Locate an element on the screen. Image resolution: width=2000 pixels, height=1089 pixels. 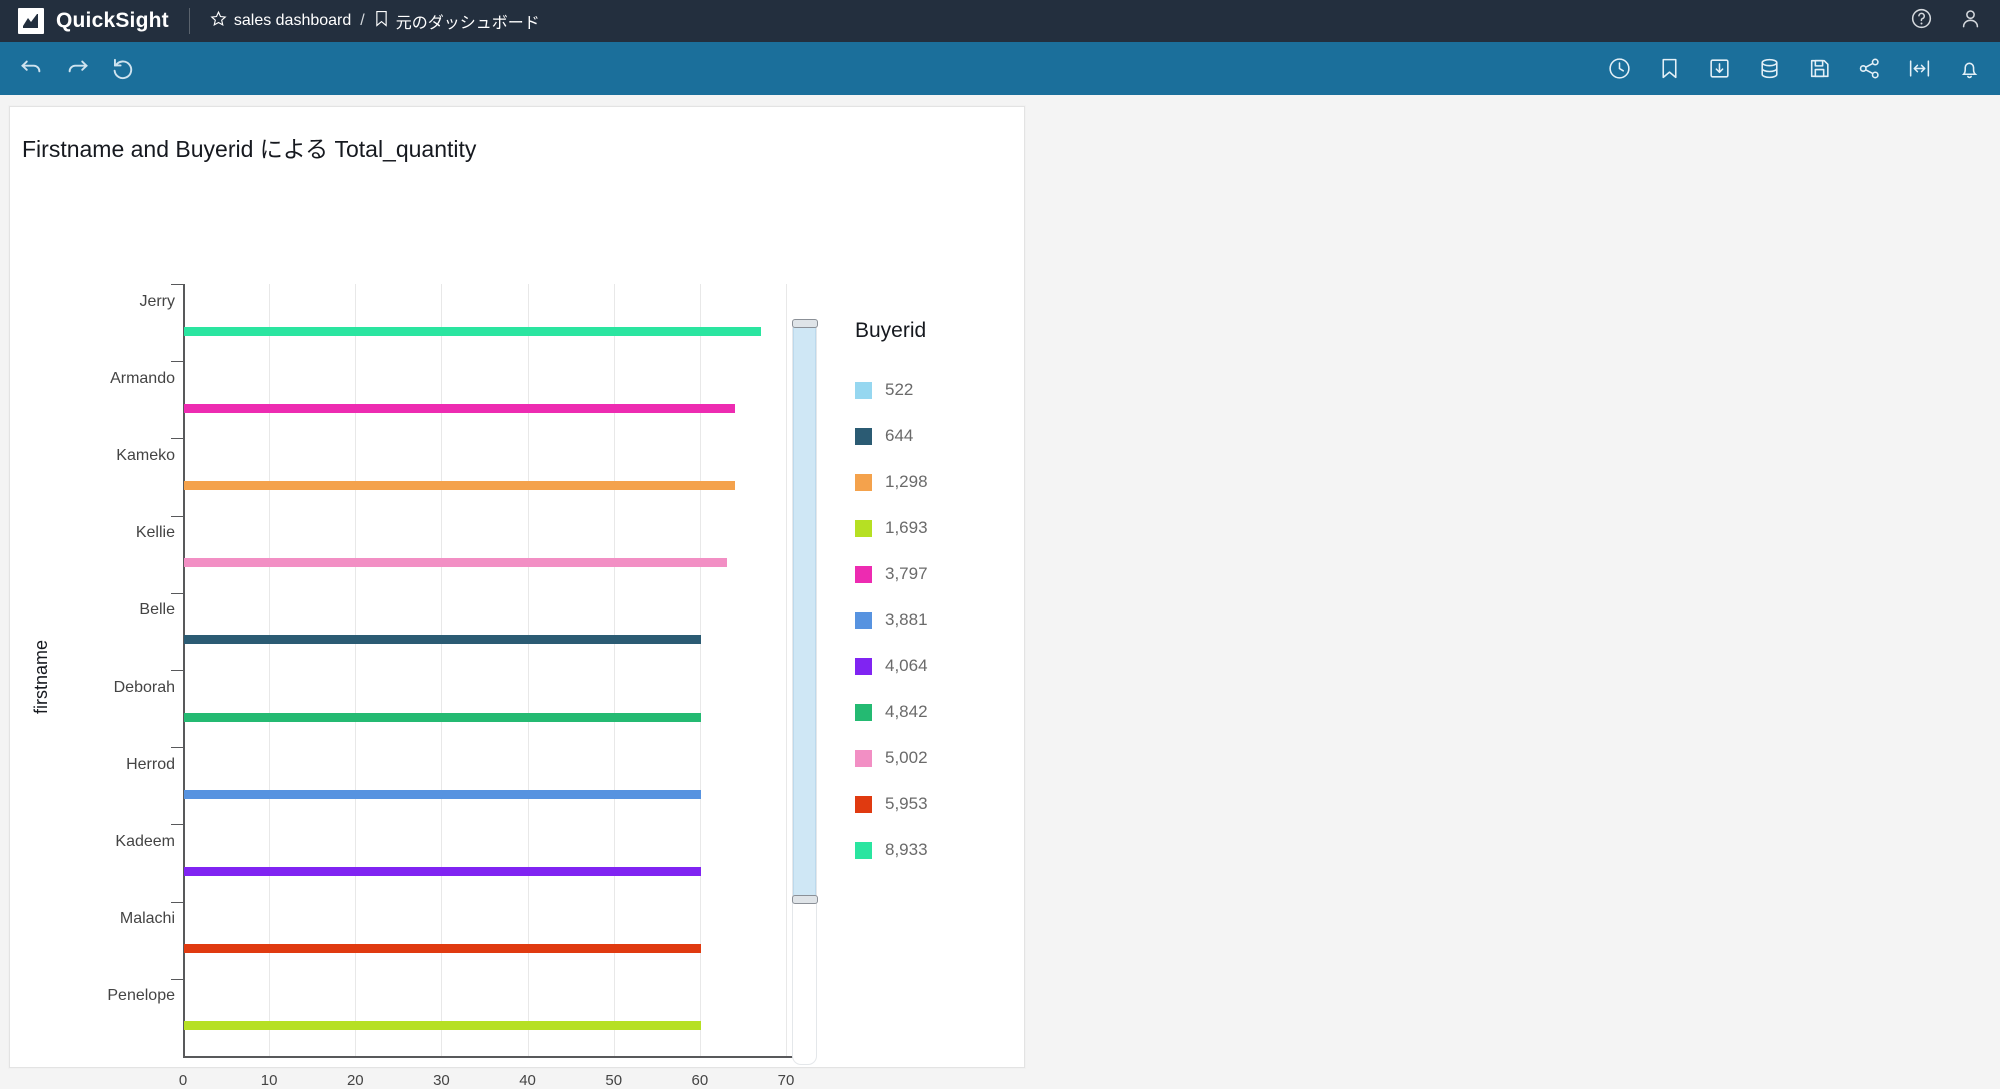
legend-item: 1,693 is located at coordinates (935, 528).